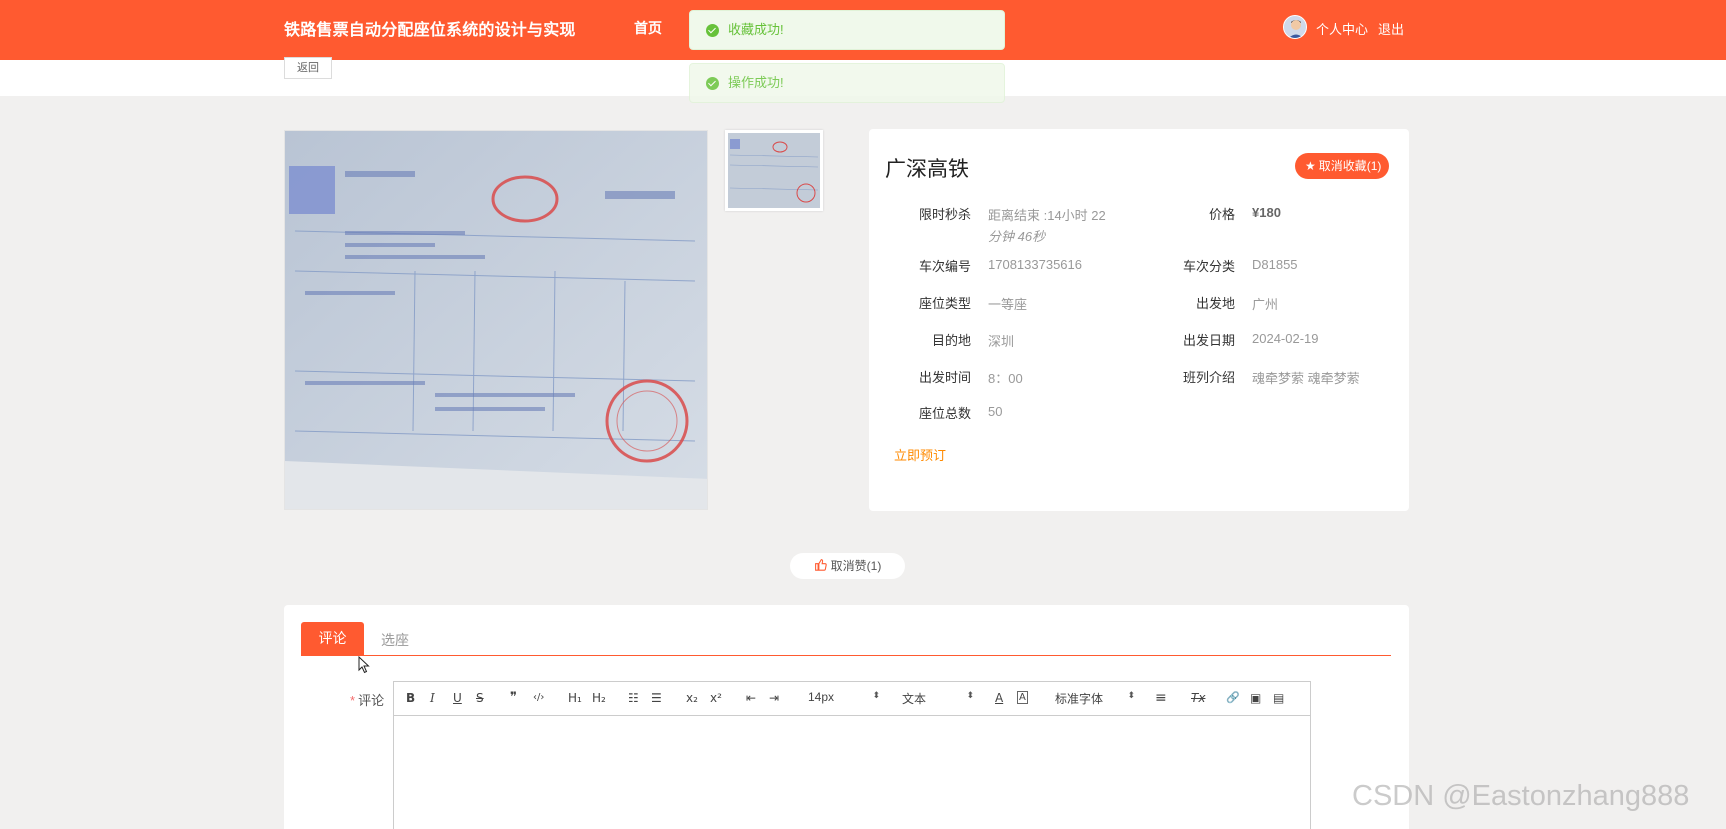  Describe the element at coordinates (927, 169) in the screenshot. I see `product-title: 广深高铁` at that location.